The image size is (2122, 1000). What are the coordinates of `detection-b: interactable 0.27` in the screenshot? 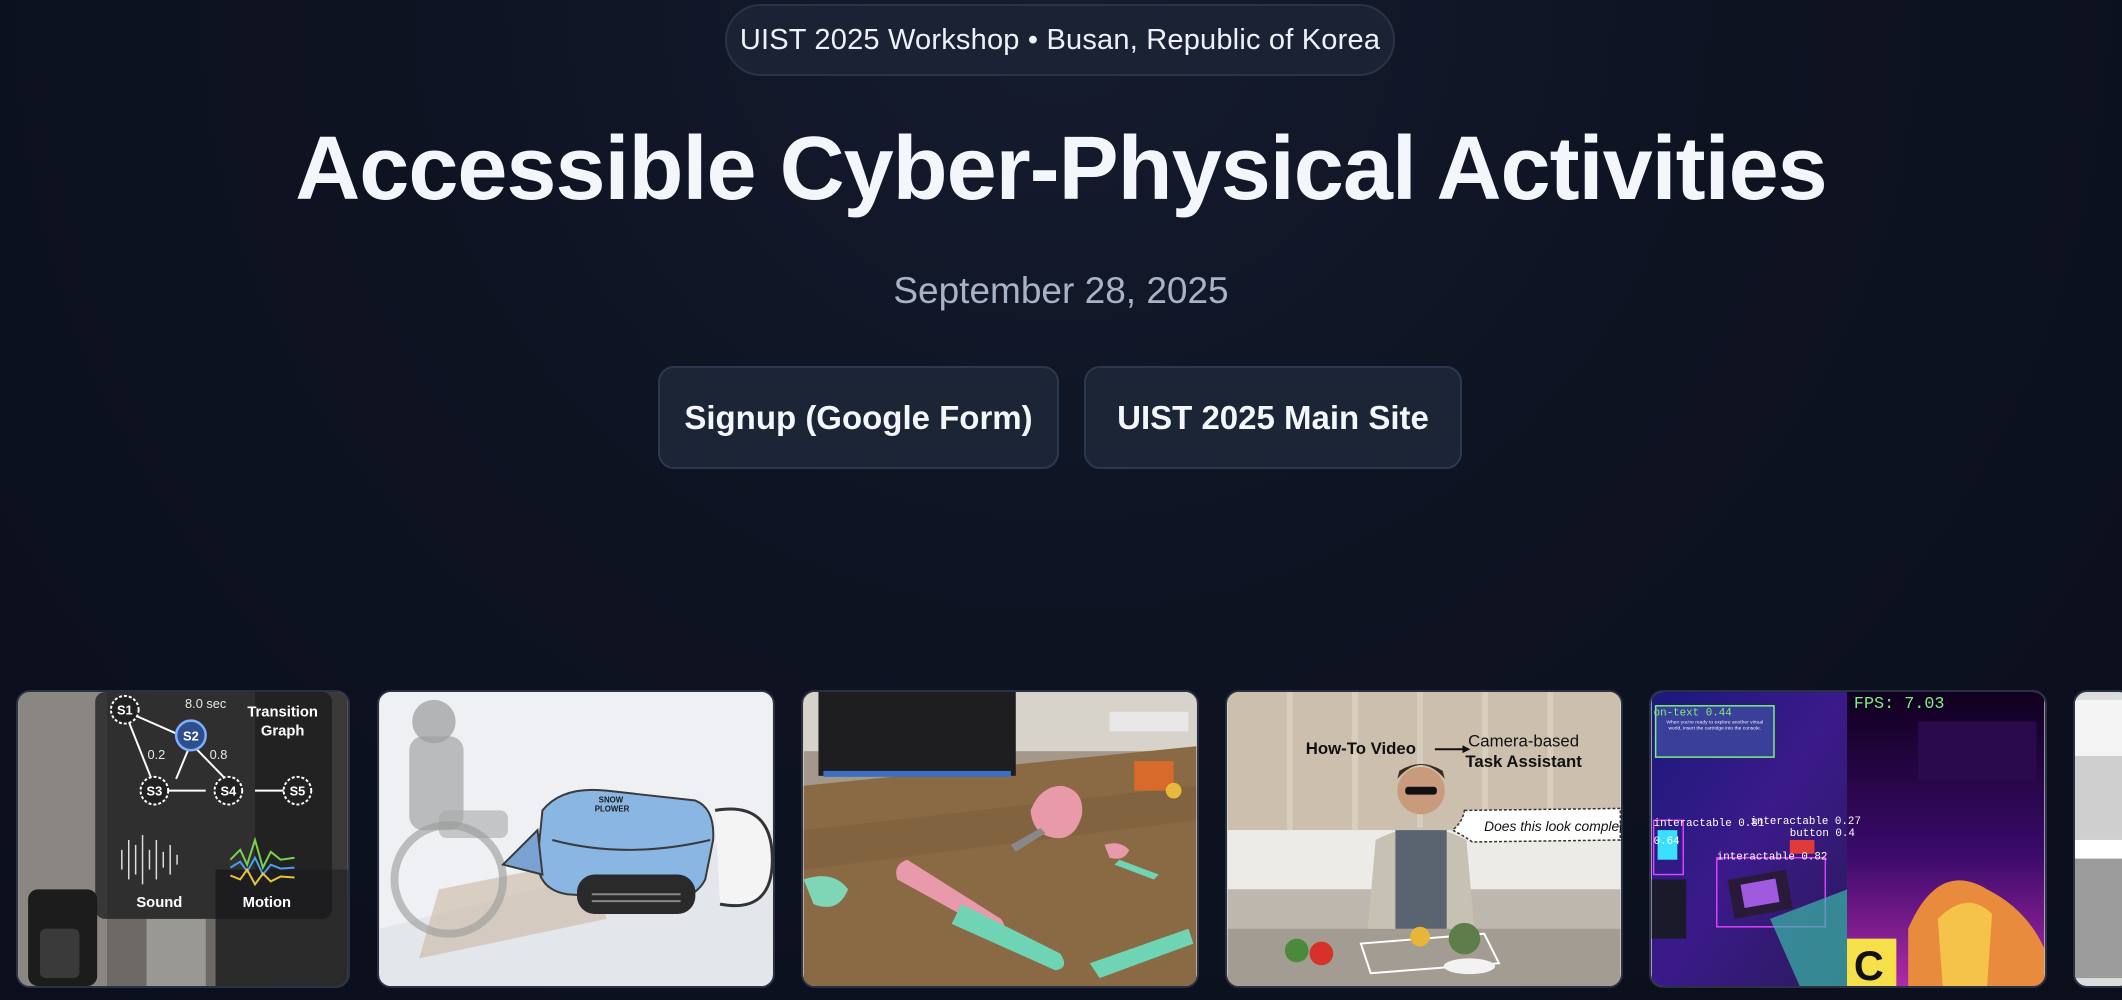 It's located at (1805, 822).